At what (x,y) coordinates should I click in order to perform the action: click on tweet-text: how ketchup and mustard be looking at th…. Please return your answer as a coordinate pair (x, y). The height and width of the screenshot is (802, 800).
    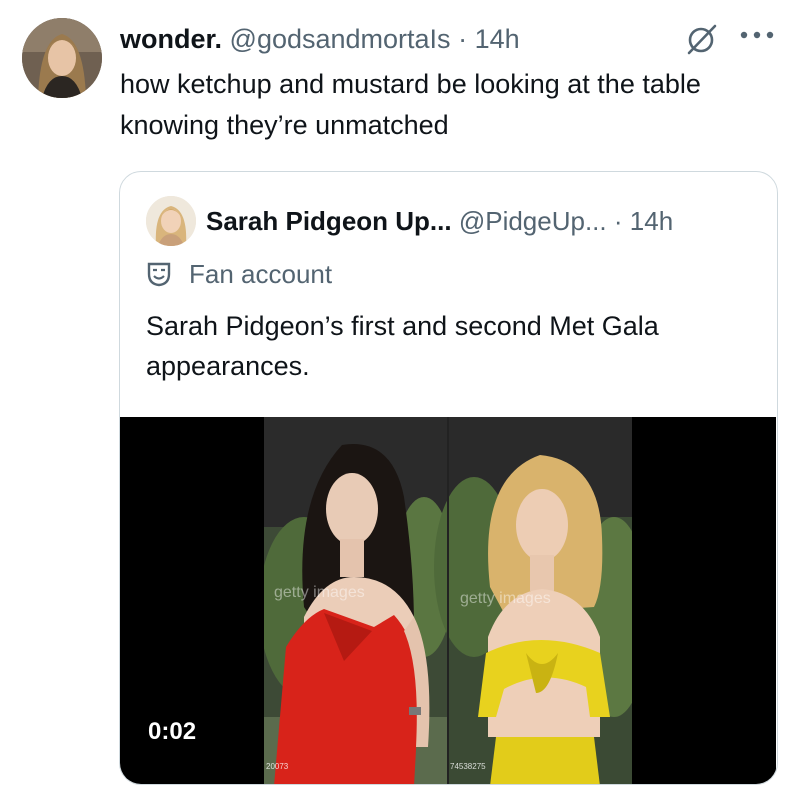
    Looking at the image, I should click on (410, 104).